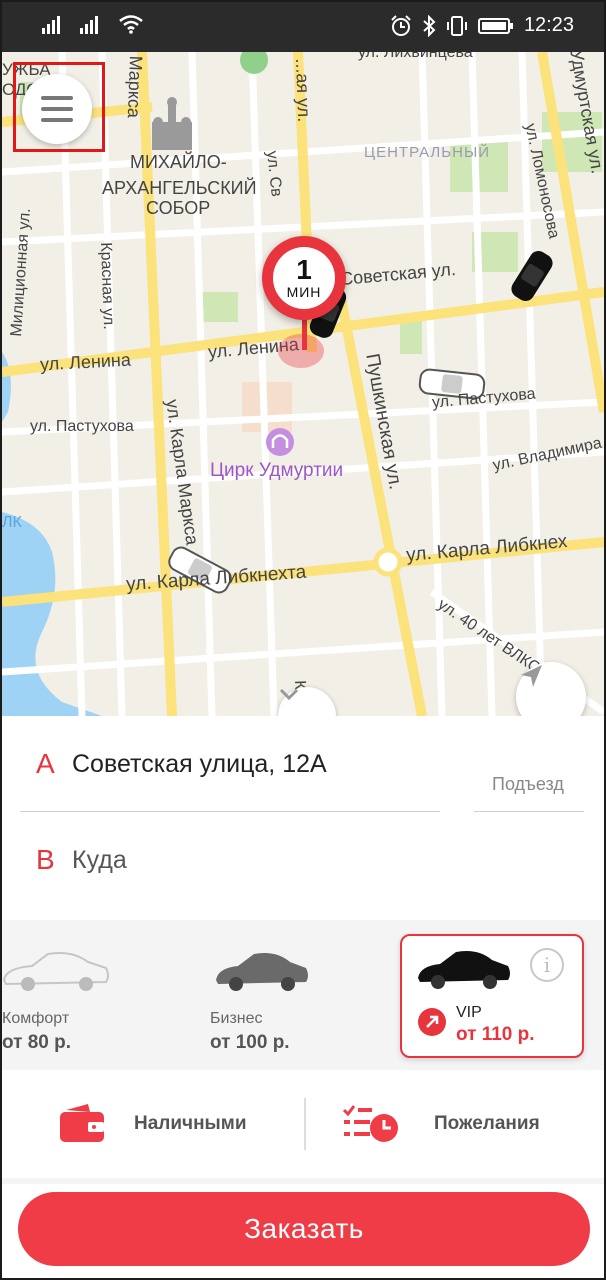 The height and width of the screenshot is (1280, 606). What do you see at coordinates (82, 1123) in the screenshot?
I see `wallet-icon` at bounding box center [82, 1123].